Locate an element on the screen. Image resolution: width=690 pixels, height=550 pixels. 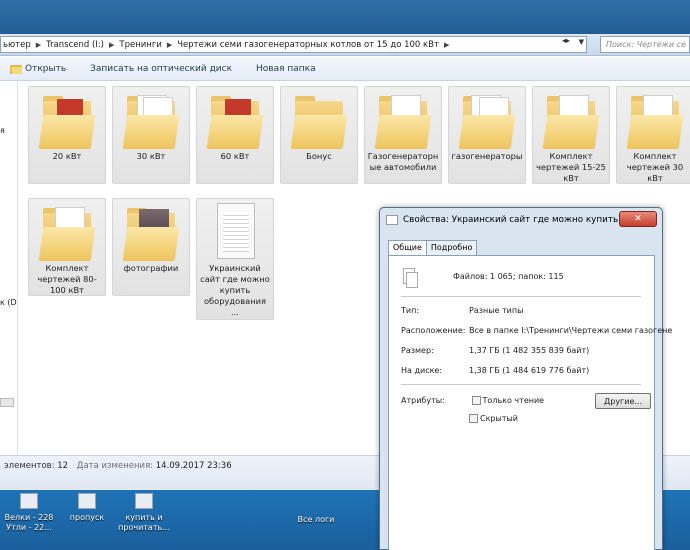
window-titlebar is located at coordinates (345, 17).